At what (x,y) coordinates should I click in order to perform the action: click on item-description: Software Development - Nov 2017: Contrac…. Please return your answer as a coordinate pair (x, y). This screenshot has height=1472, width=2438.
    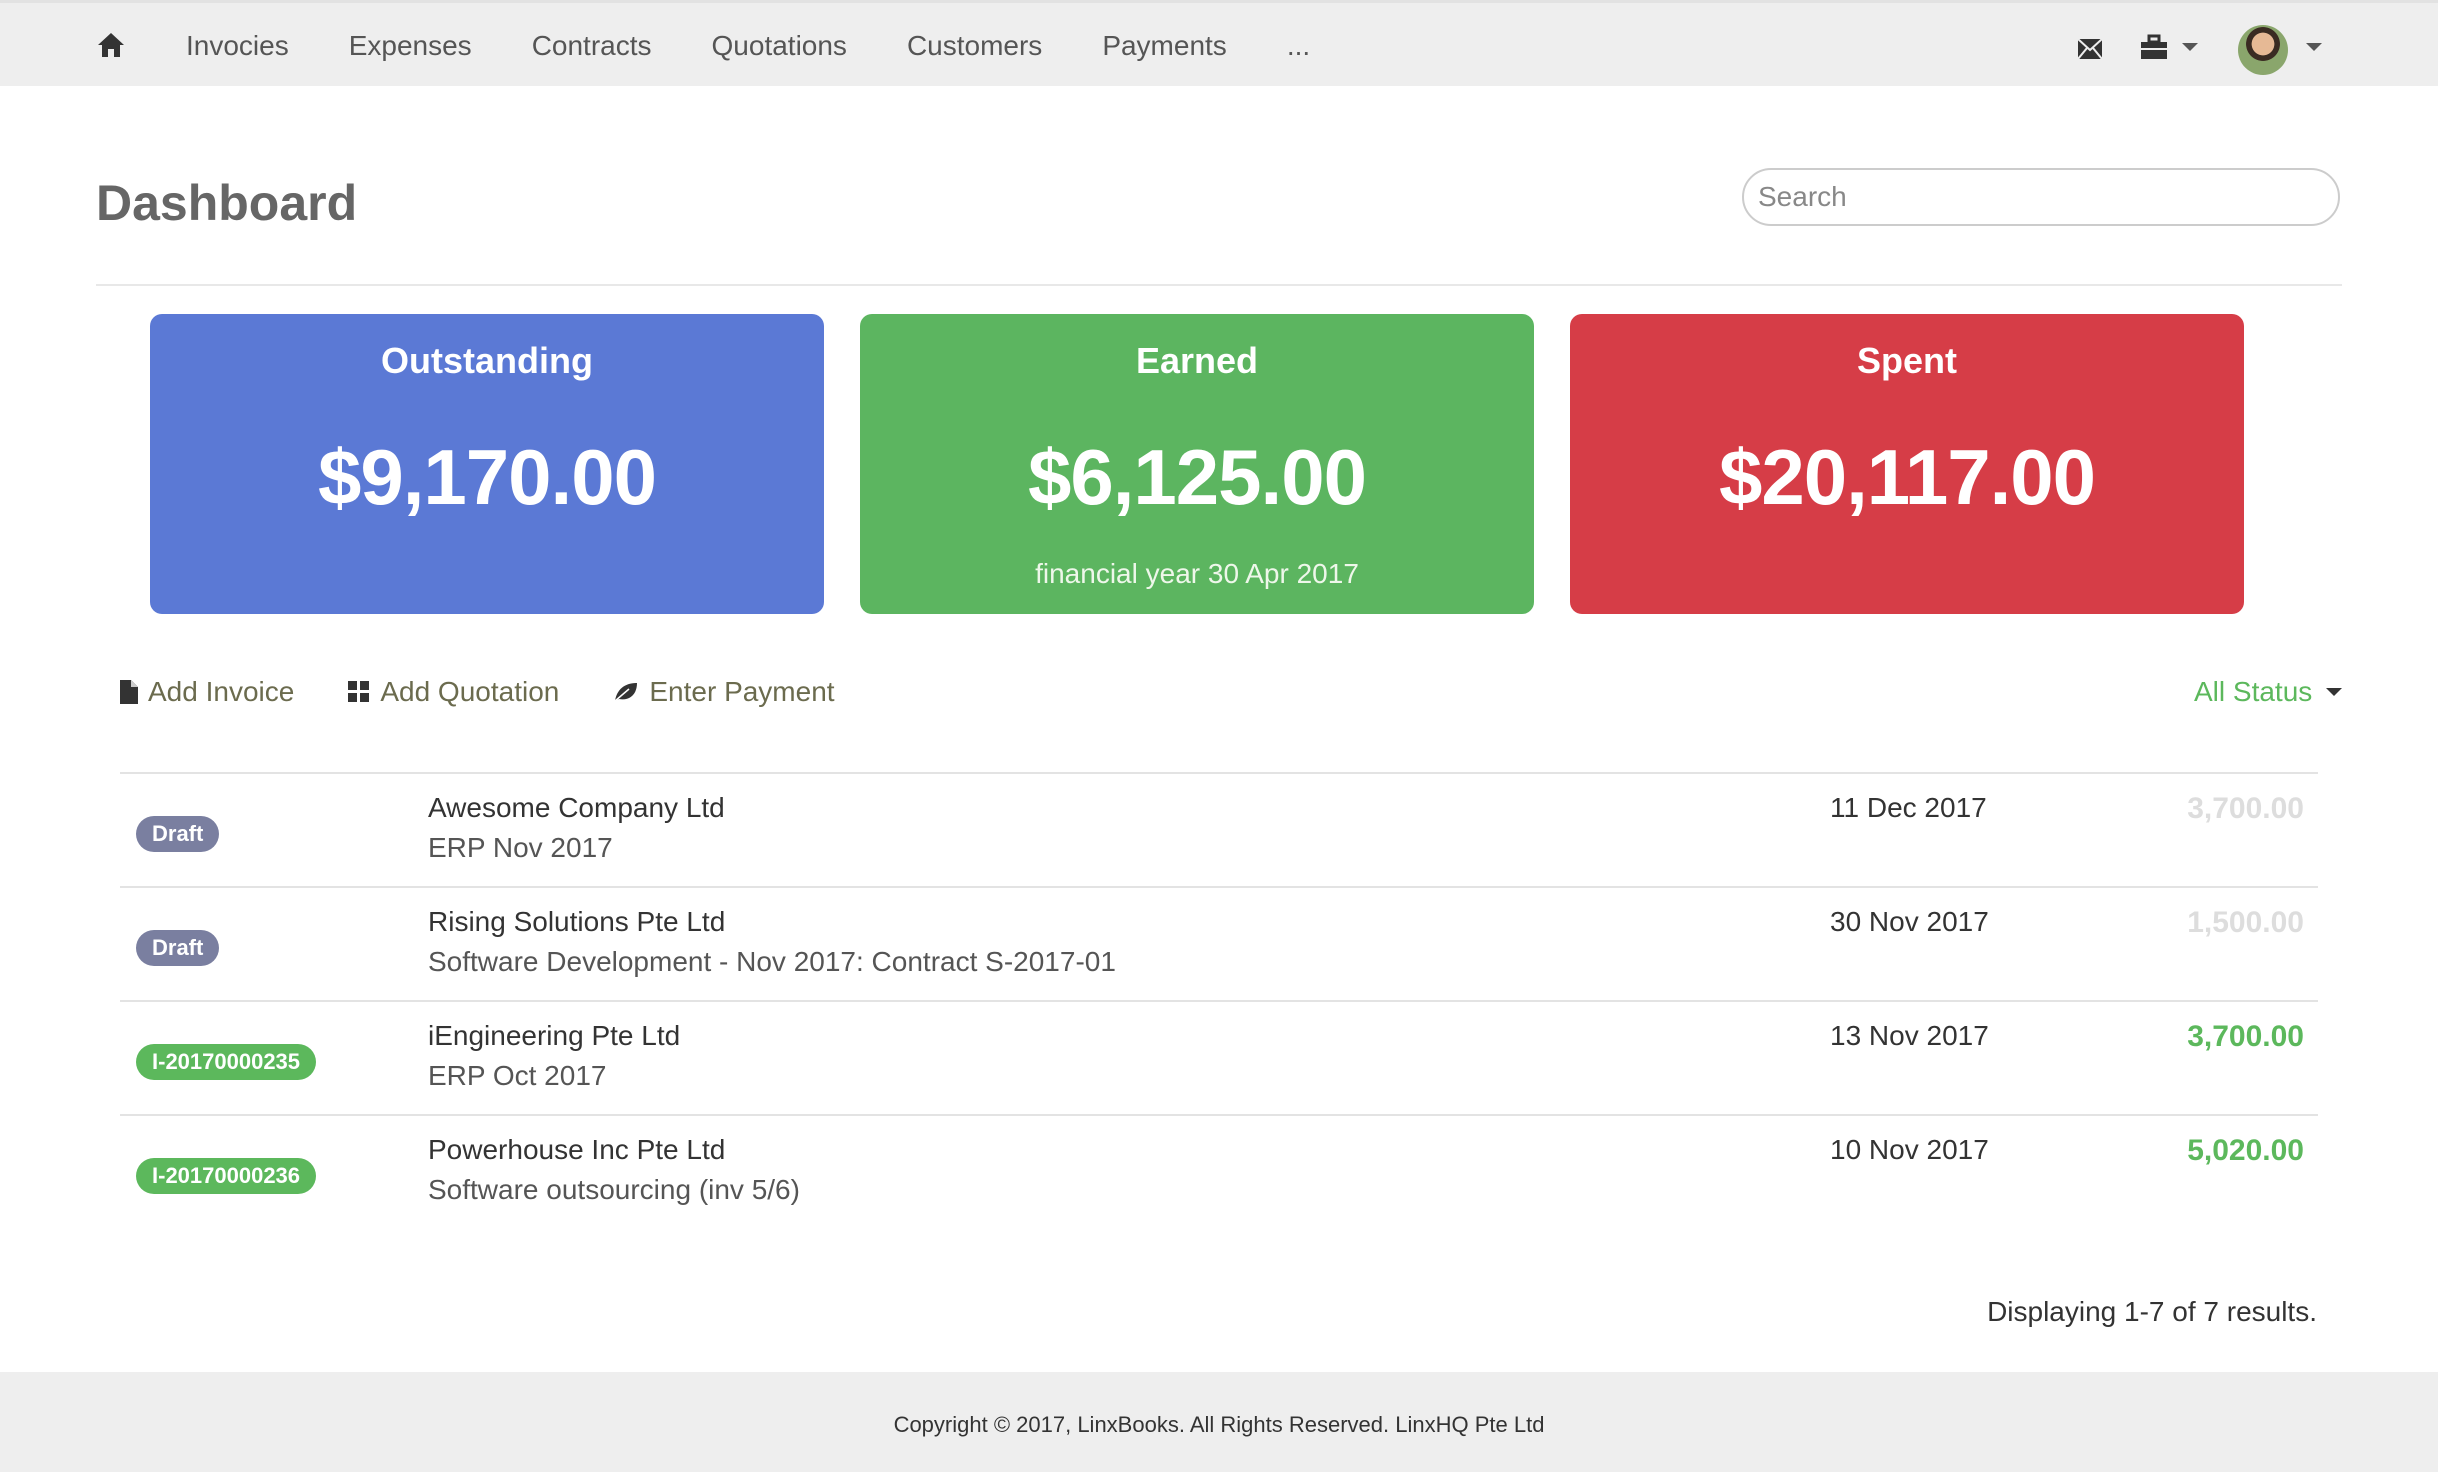
    Looking at the image, I should click on (772, 961).